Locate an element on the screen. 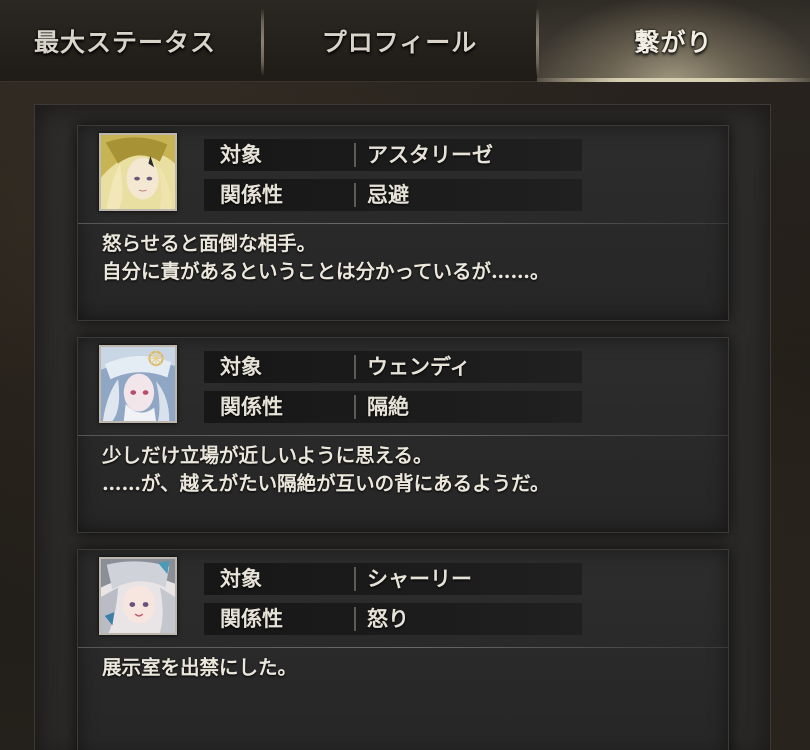 This screenshot has height=750, width=810. character-portrait-asteliese is located at coordinates (138, 172).